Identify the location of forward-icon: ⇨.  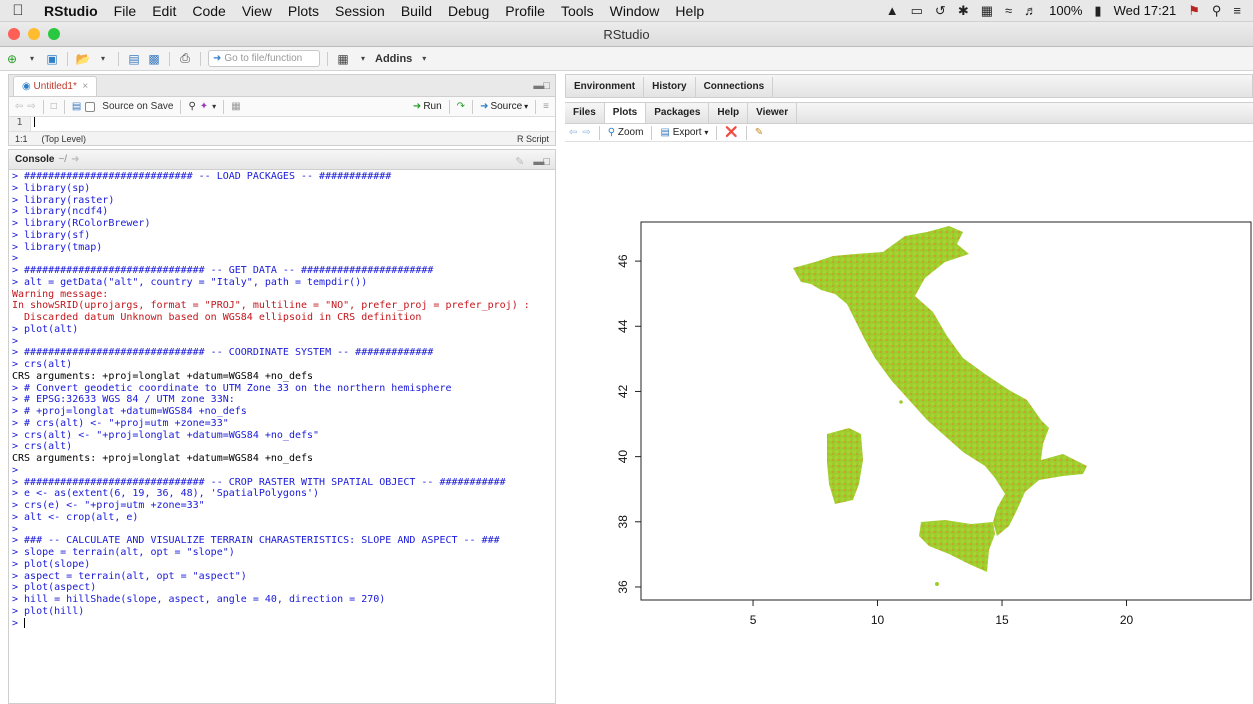
(31, 106).